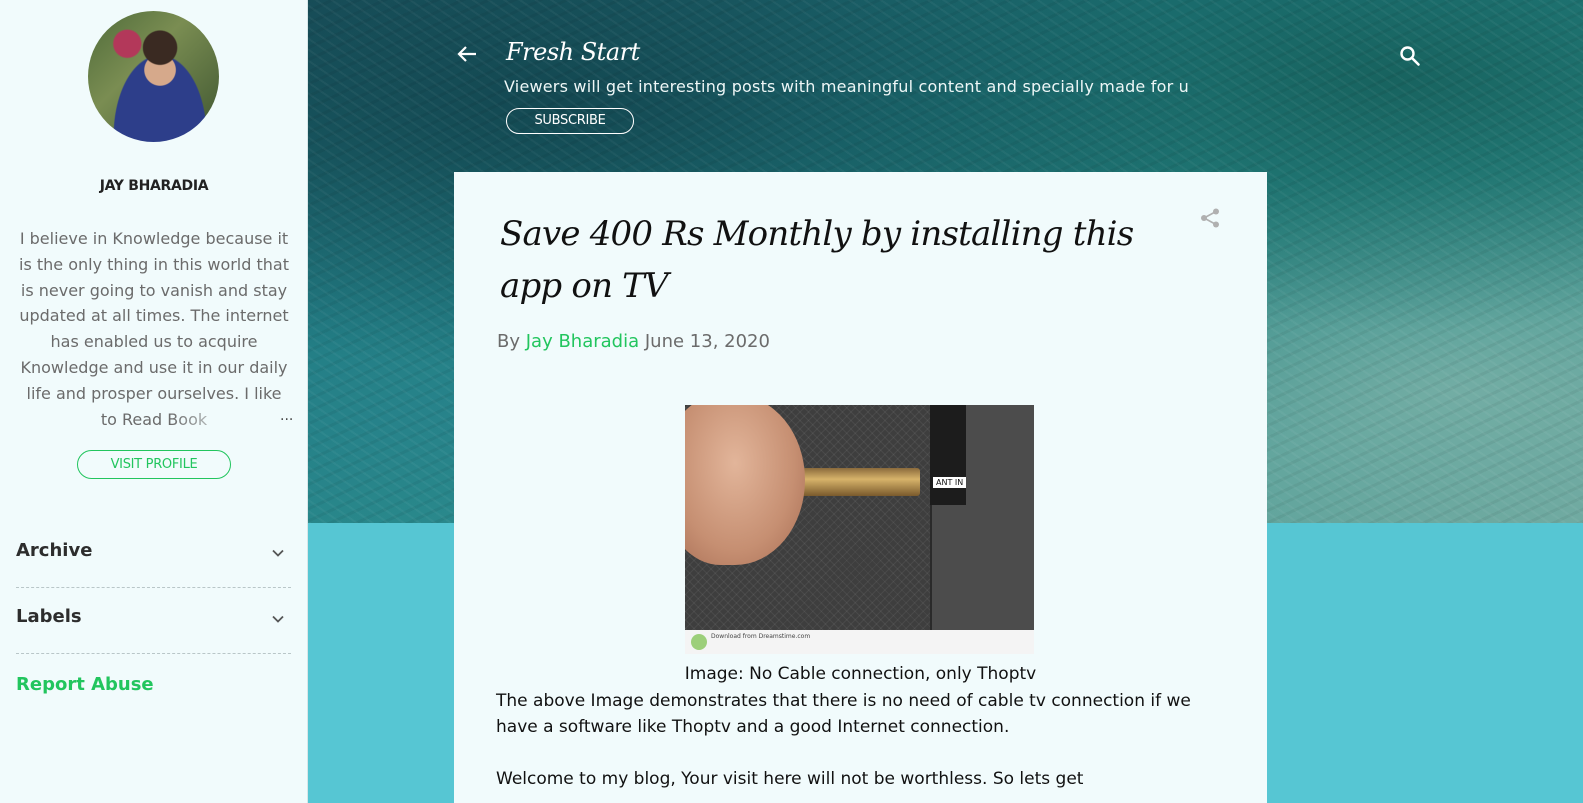 The image size is (1583, 803). What do you see at coordinates (855, 482) in the screenshot?
I see `cable-connector` at bounding box center [855, 482].